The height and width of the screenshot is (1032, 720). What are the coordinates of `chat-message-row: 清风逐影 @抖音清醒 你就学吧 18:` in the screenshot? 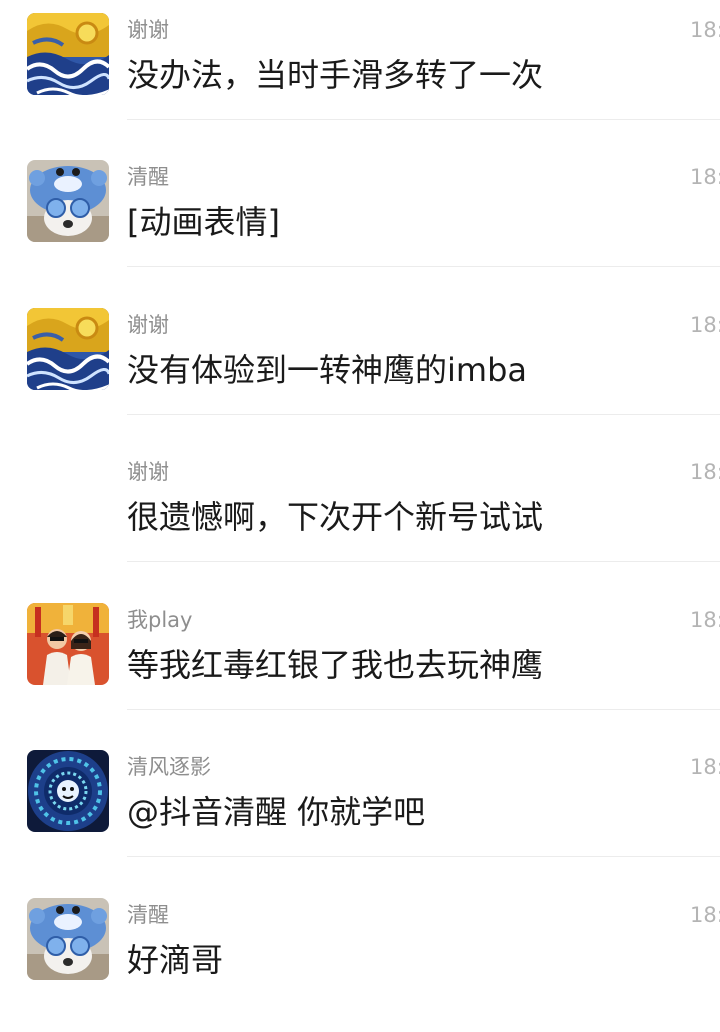 It's located at (360, 810).